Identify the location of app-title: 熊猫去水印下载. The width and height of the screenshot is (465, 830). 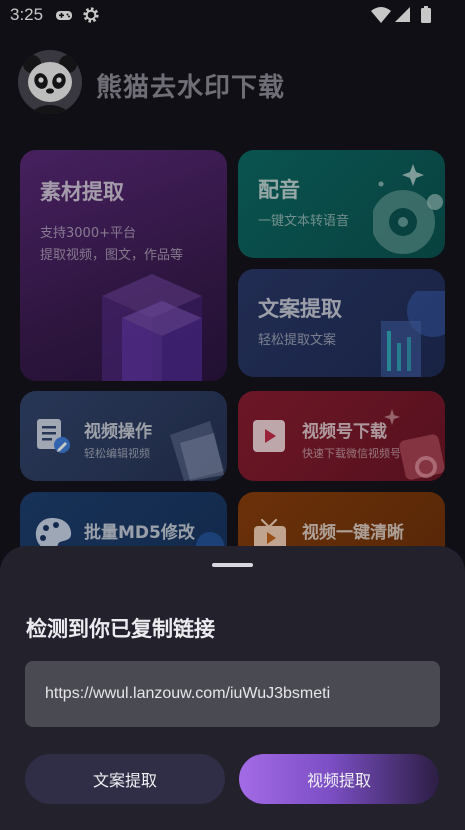
(191, 88).